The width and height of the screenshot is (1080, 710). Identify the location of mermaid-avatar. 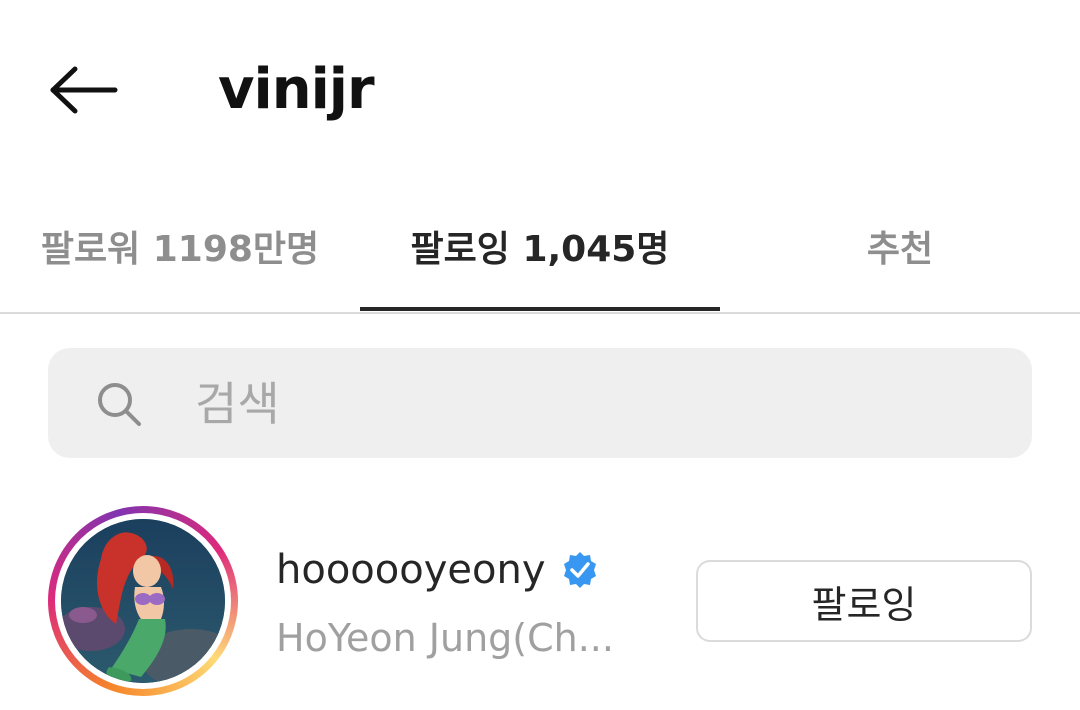
(143, 601).